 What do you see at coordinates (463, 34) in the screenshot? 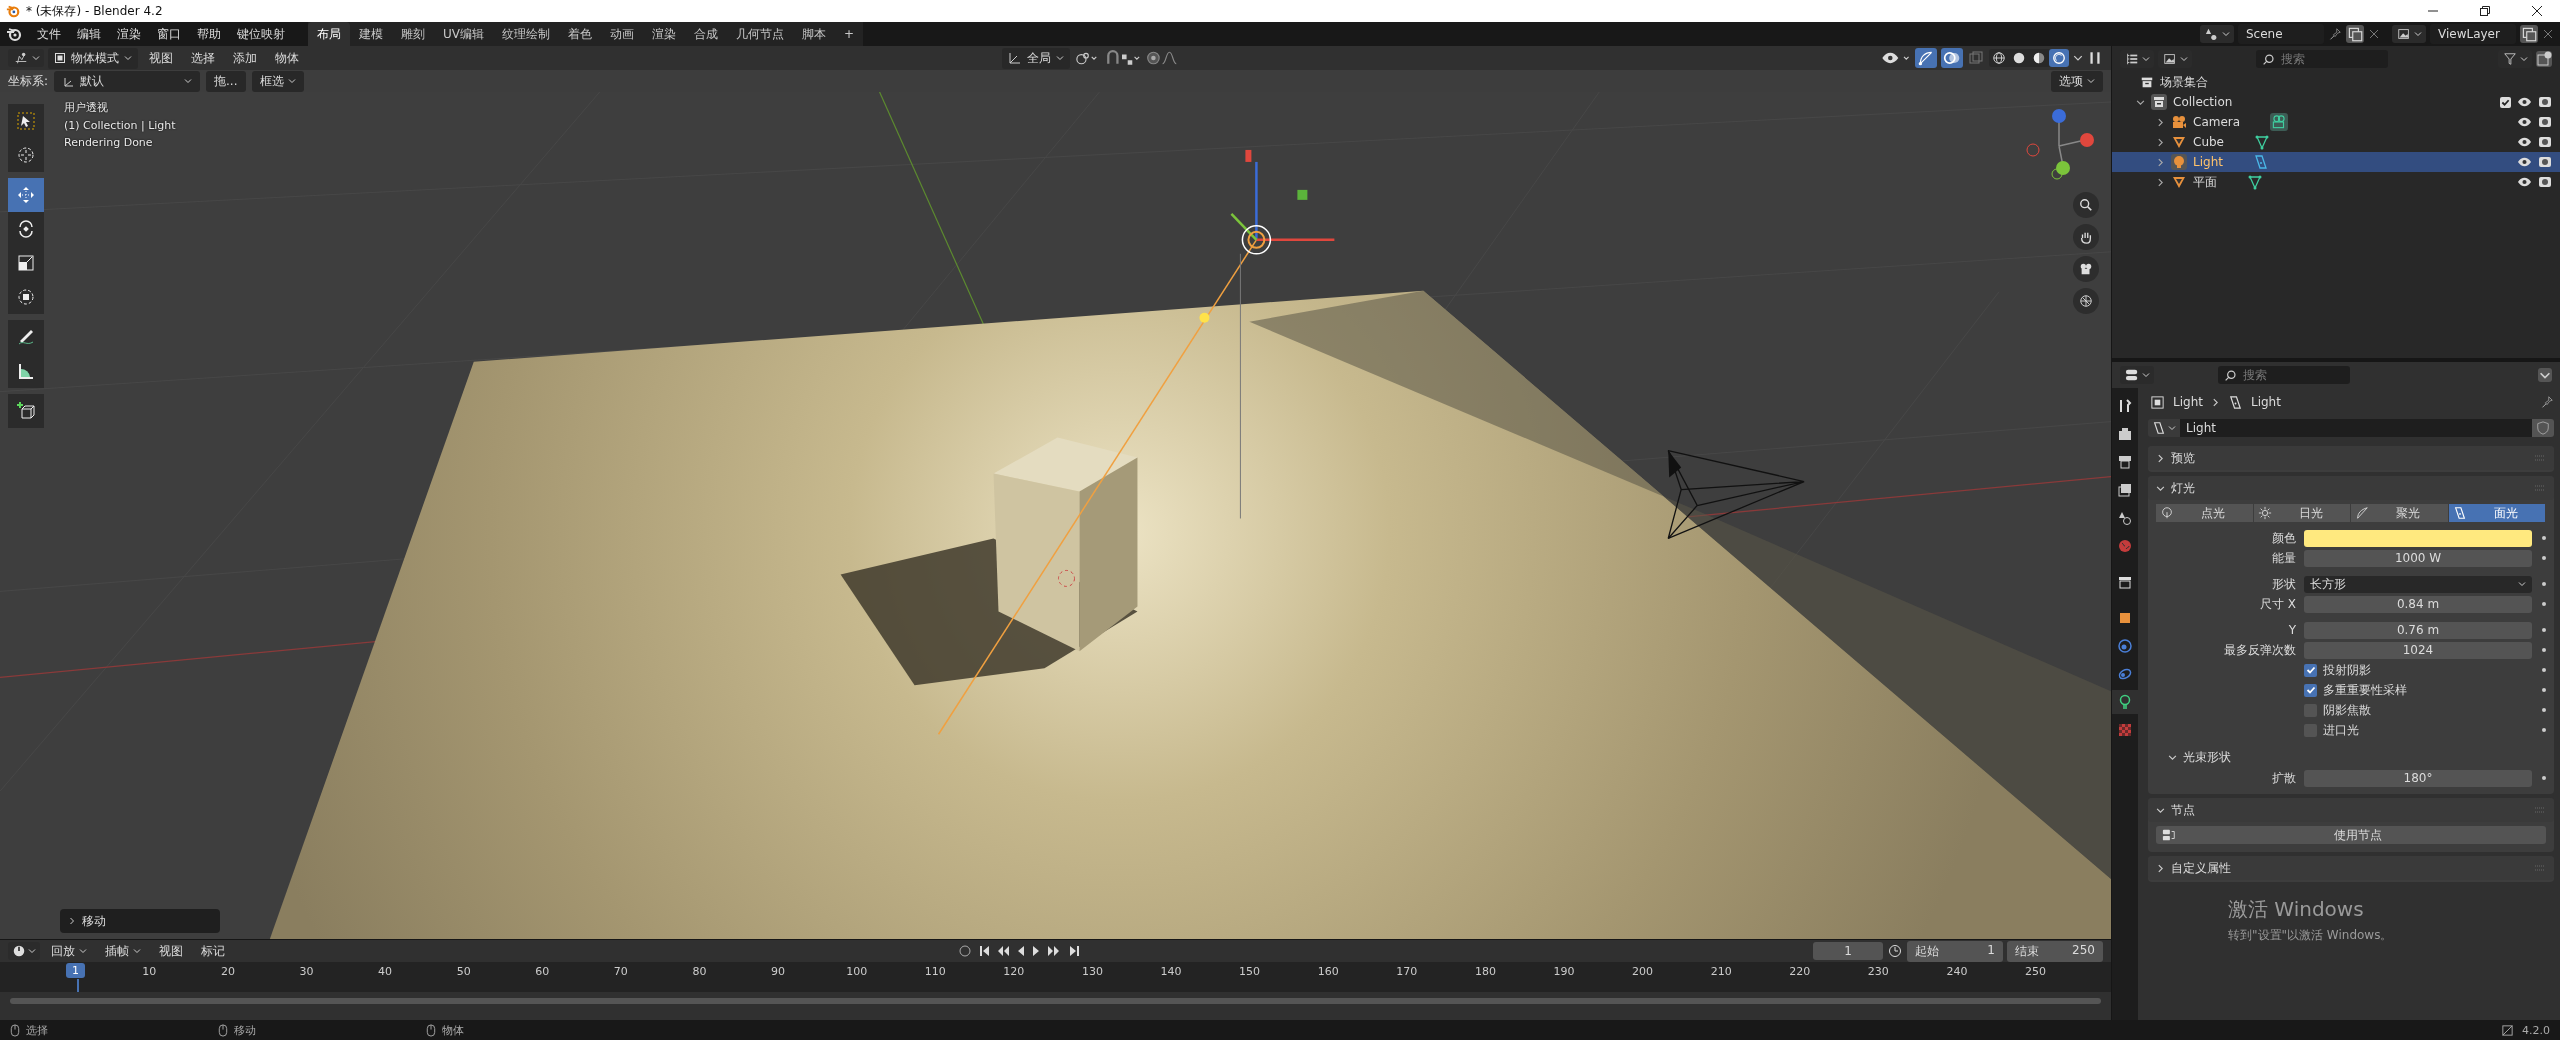
I see `workspace-tab: UV编辑` at bounding box center [463, 34].